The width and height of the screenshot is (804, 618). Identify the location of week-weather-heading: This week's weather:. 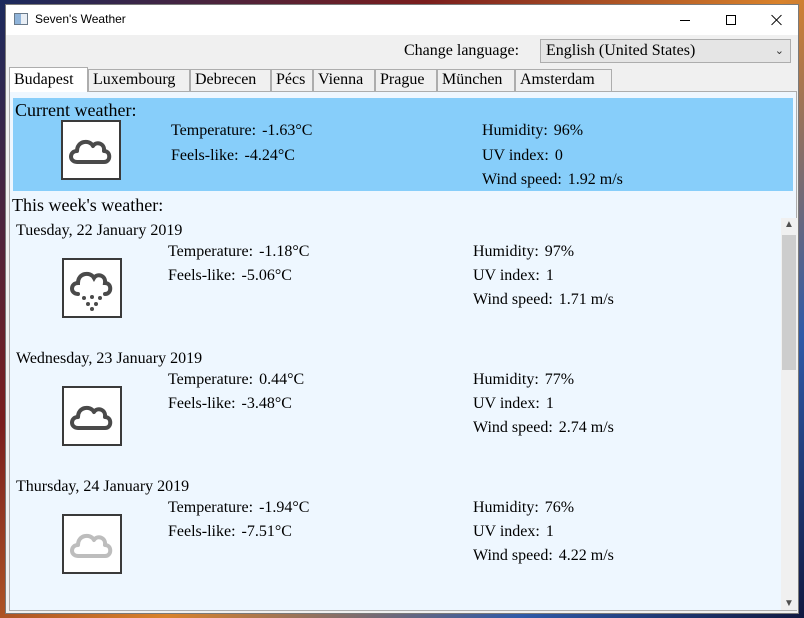
(88, 205).